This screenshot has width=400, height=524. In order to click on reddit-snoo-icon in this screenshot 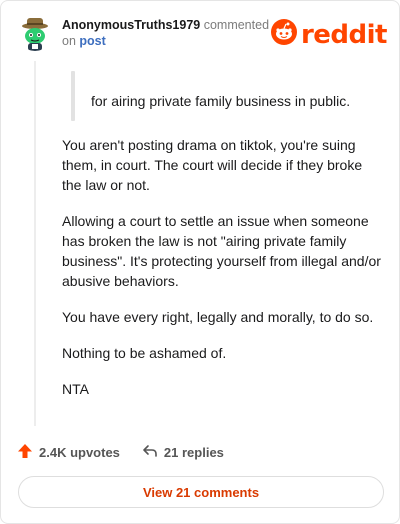, I will do `click(283, 34)`.